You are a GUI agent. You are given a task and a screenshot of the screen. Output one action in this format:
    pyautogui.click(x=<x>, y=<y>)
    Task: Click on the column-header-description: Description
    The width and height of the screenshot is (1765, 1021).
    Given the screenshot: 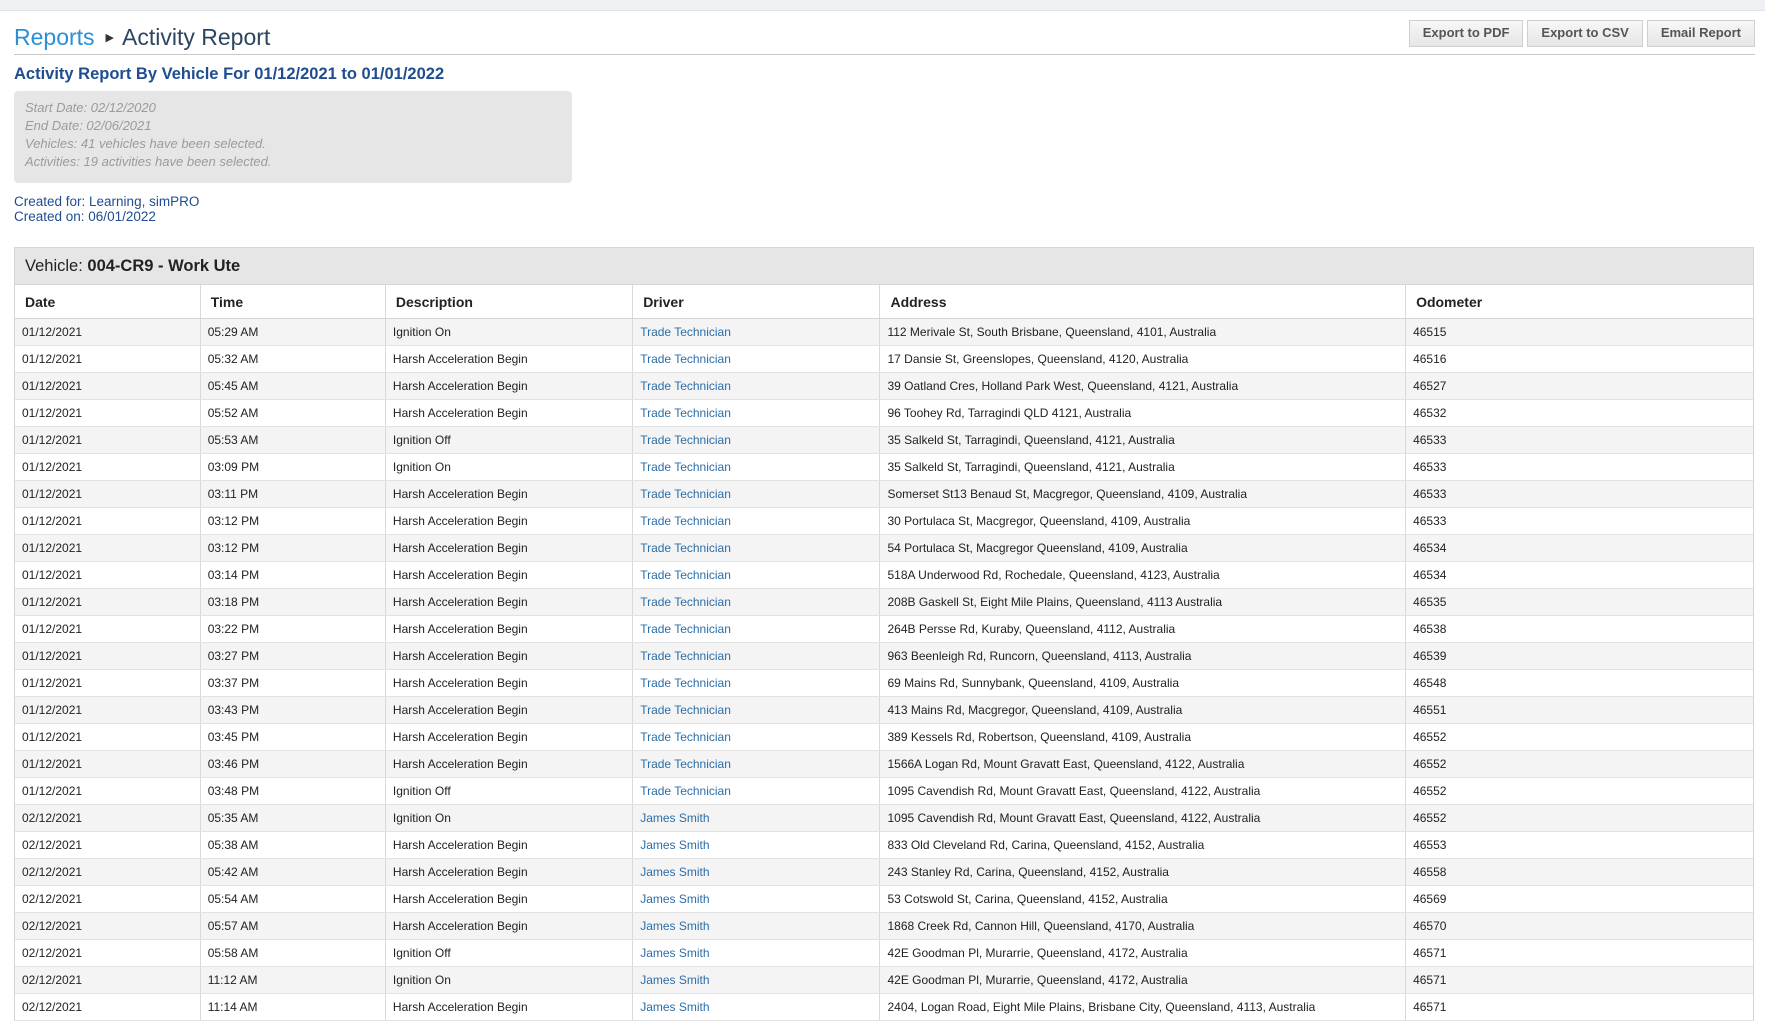 What is the action you would take?
    pyautogui.click(x=509, y=302)
    